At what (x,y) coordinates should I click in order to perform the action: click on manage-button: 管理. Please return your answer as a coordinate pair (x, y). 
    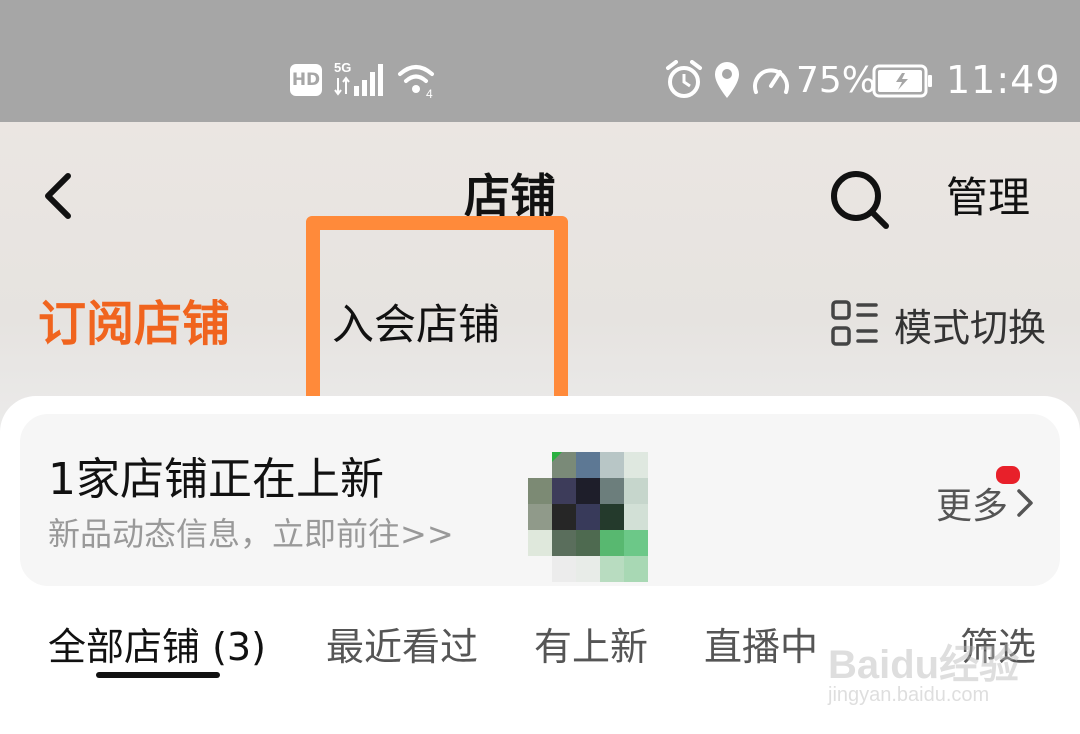
    Looking at the image, I should click on (988, 198).